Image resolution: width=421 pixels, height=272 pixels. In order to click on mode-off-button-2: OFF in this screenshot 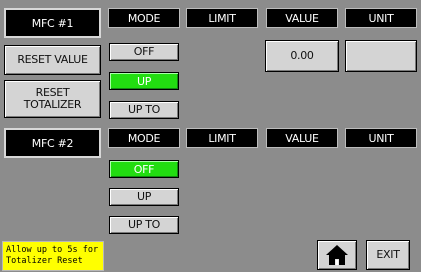, I will do `click(144, 169)`.